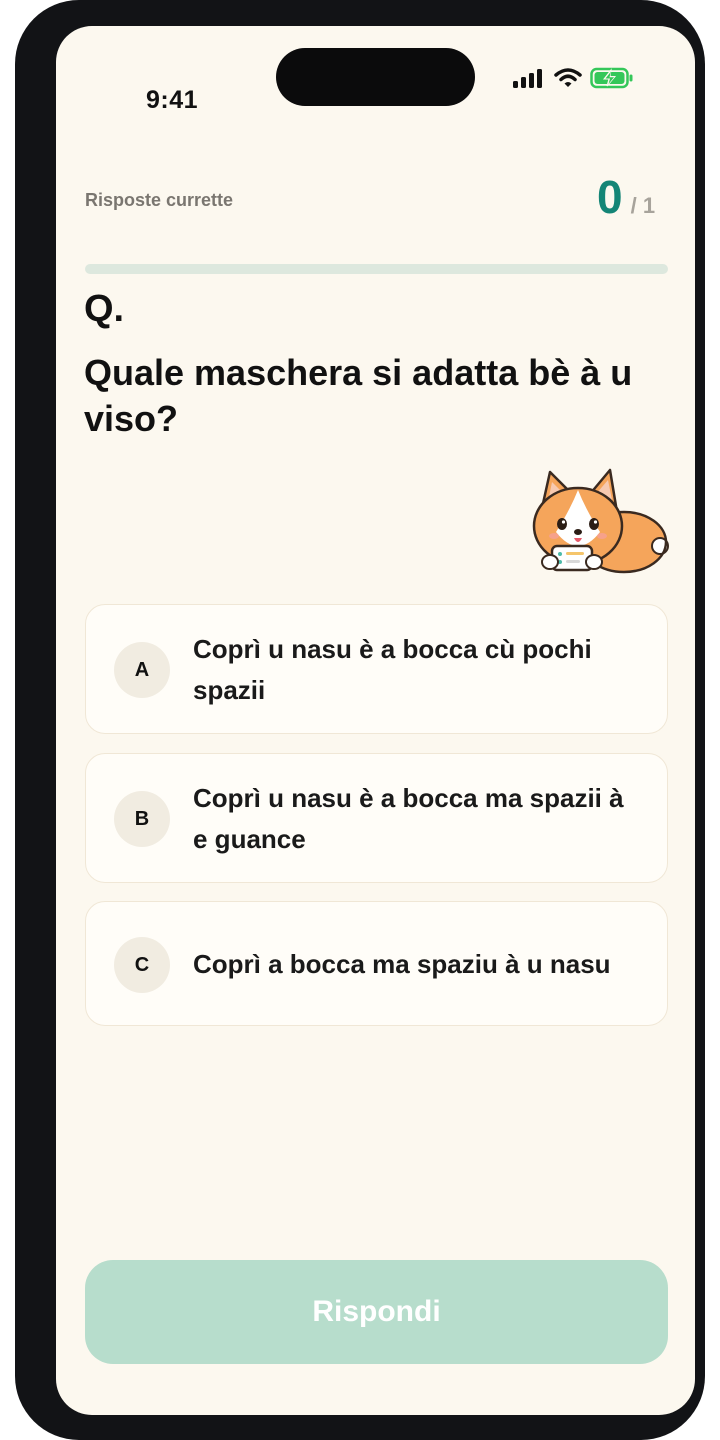 This screenshot has width=720, height=1440. Describe the element at coordinates (568, 77) in the screenshot. I see `wifi-icon` at that location.